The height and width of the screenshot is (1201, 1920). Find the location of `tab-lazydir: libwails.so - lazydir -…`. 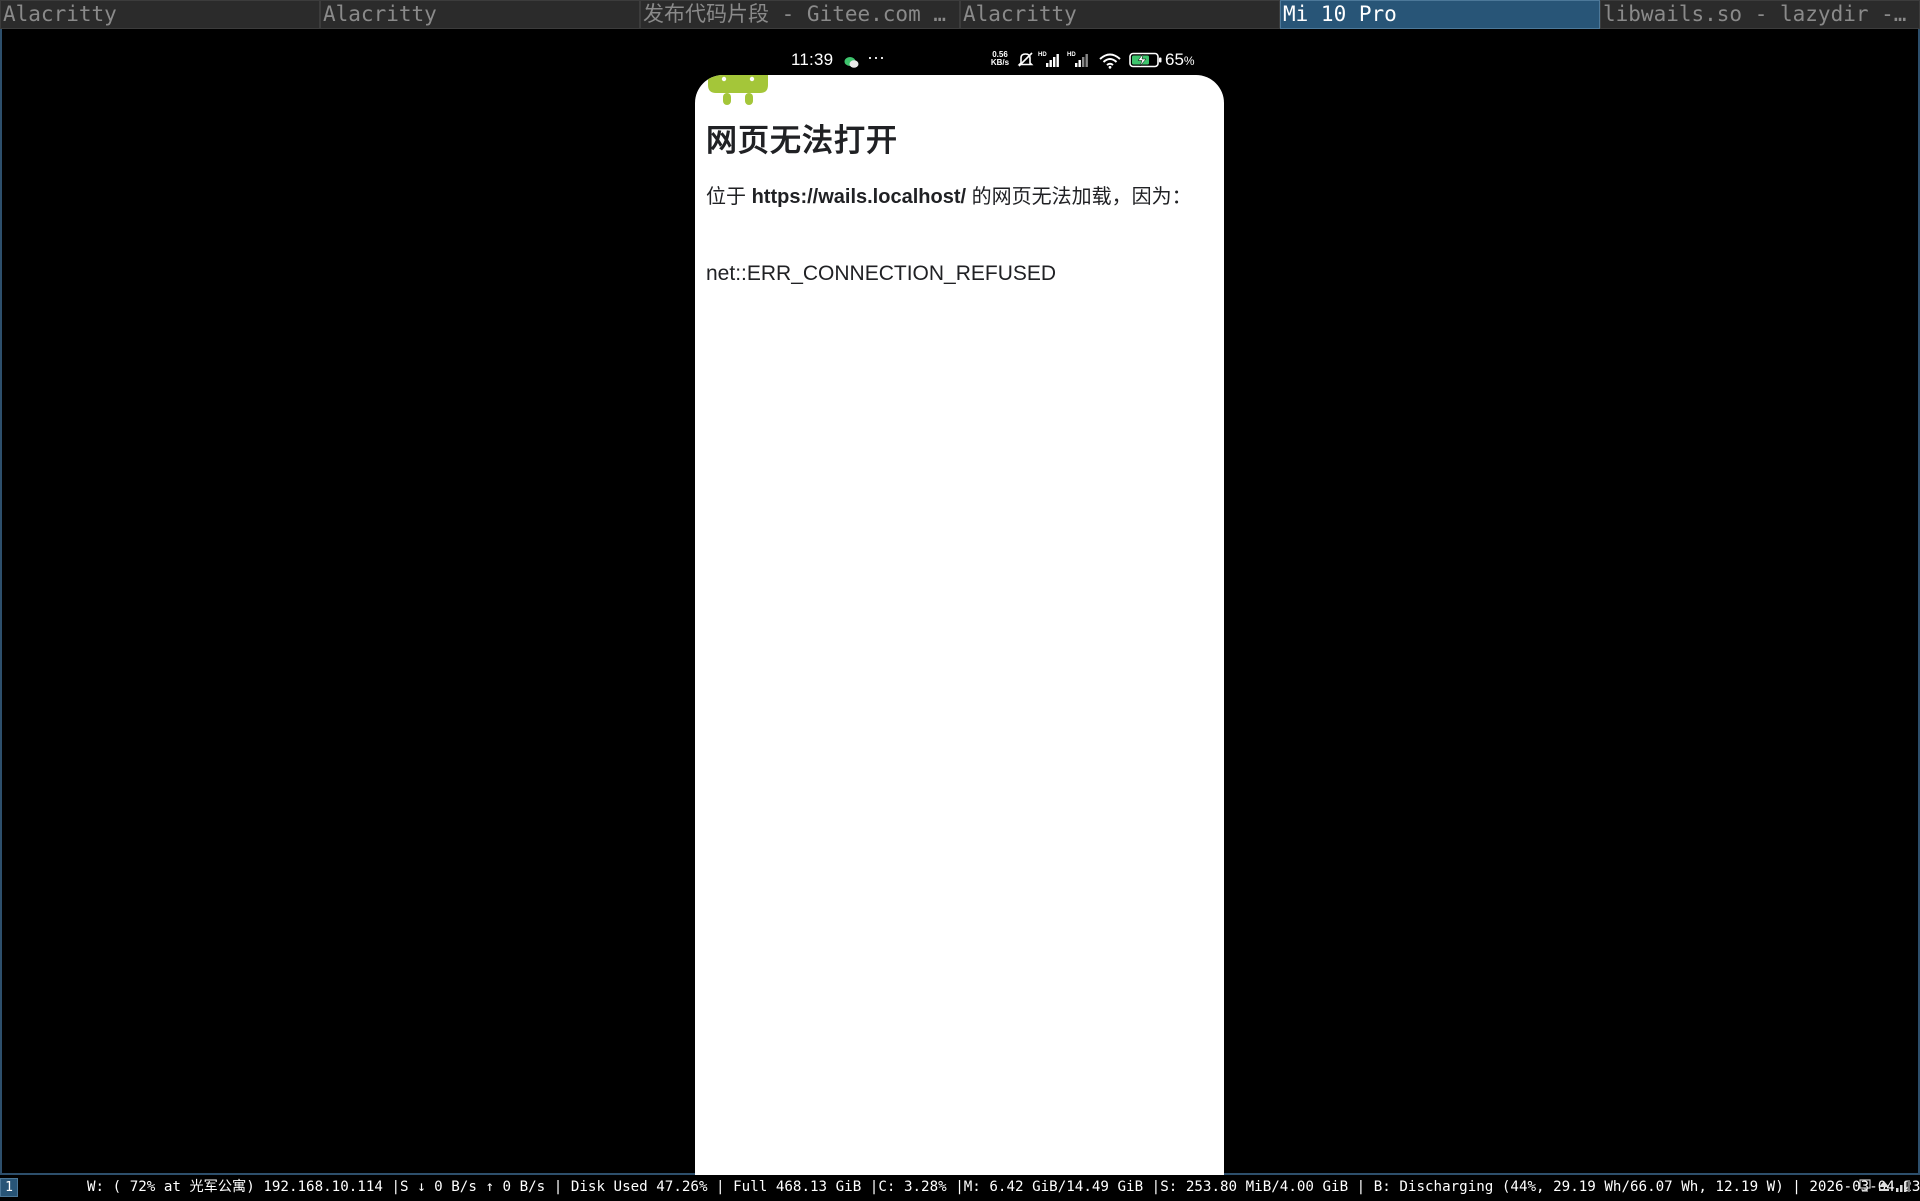

tab-lazydir: libwails.so - lazydir -… is located at coordinates (1760, 14).